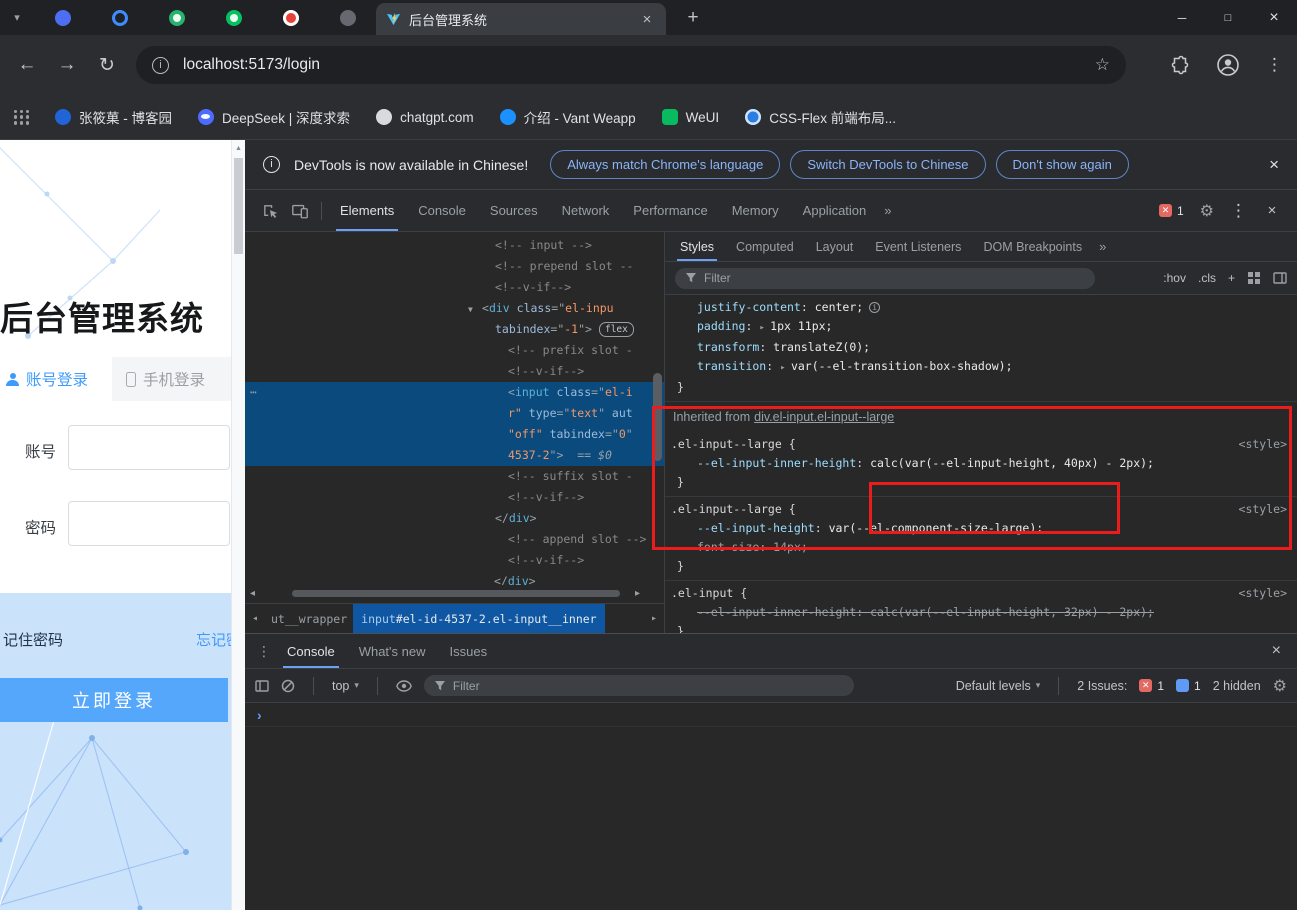 The width and height of the screenshot is (1297, 910). I want to click on devtools-tab-memory: Memory, so click(755, 210).